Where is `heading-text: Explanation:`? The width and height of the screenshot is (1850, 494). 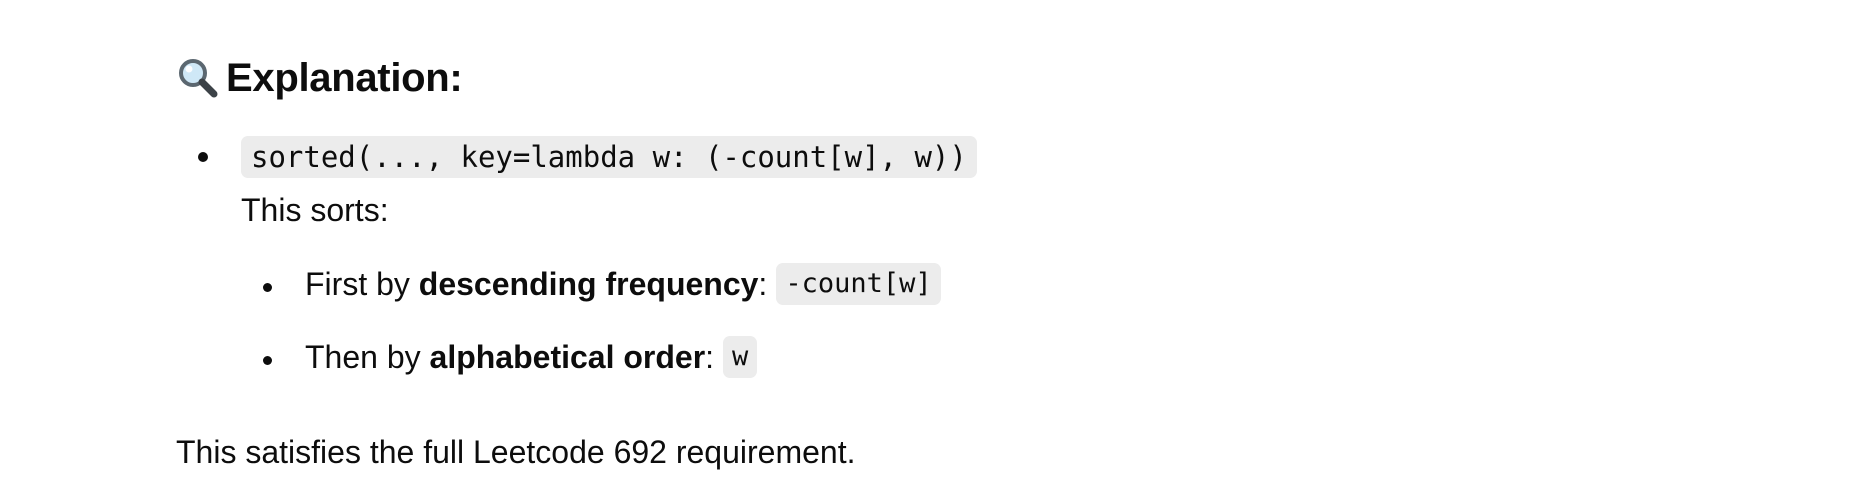
heading-text: Explanation: is located at coordinates (344, 77).